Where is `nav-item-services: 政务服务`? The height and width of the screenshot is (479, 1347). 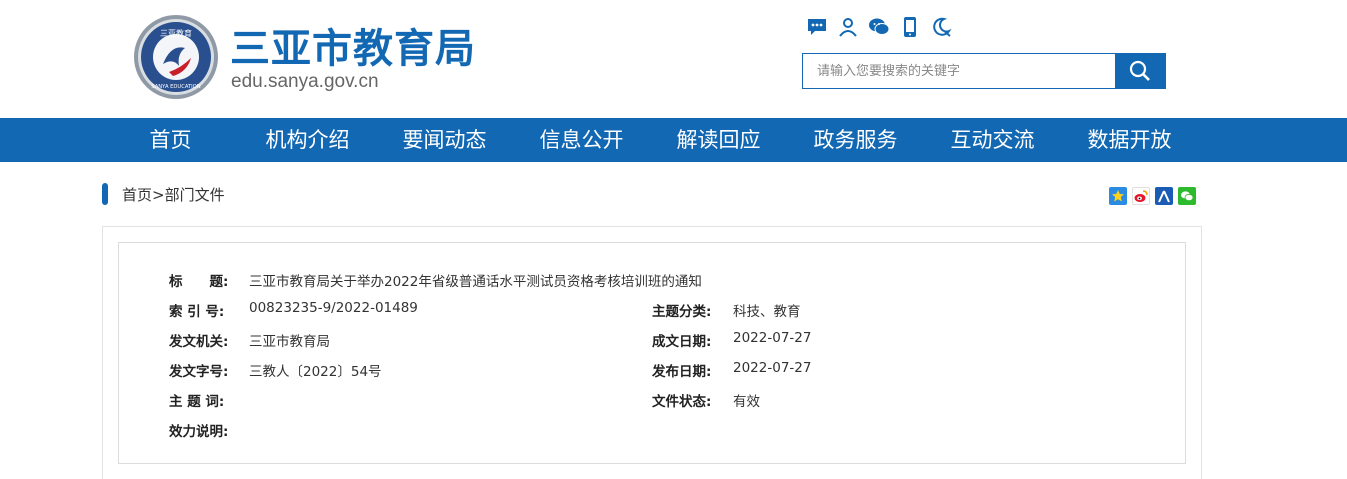 nav-item-services: 政务服务 is located at coordinates (855, 140).